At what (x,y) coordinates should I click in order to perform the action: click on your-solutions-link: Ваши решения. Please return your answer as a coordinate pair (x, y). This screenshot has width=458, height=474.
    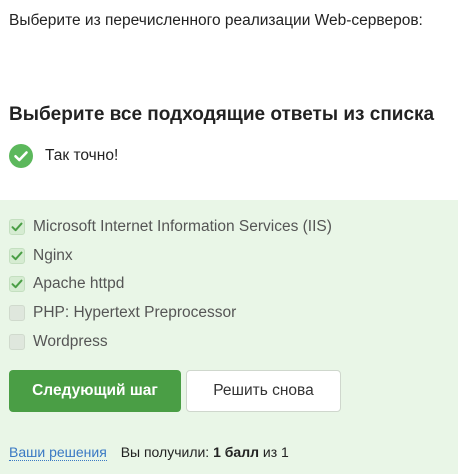
    Looking at the image, I should click on (58, 452).